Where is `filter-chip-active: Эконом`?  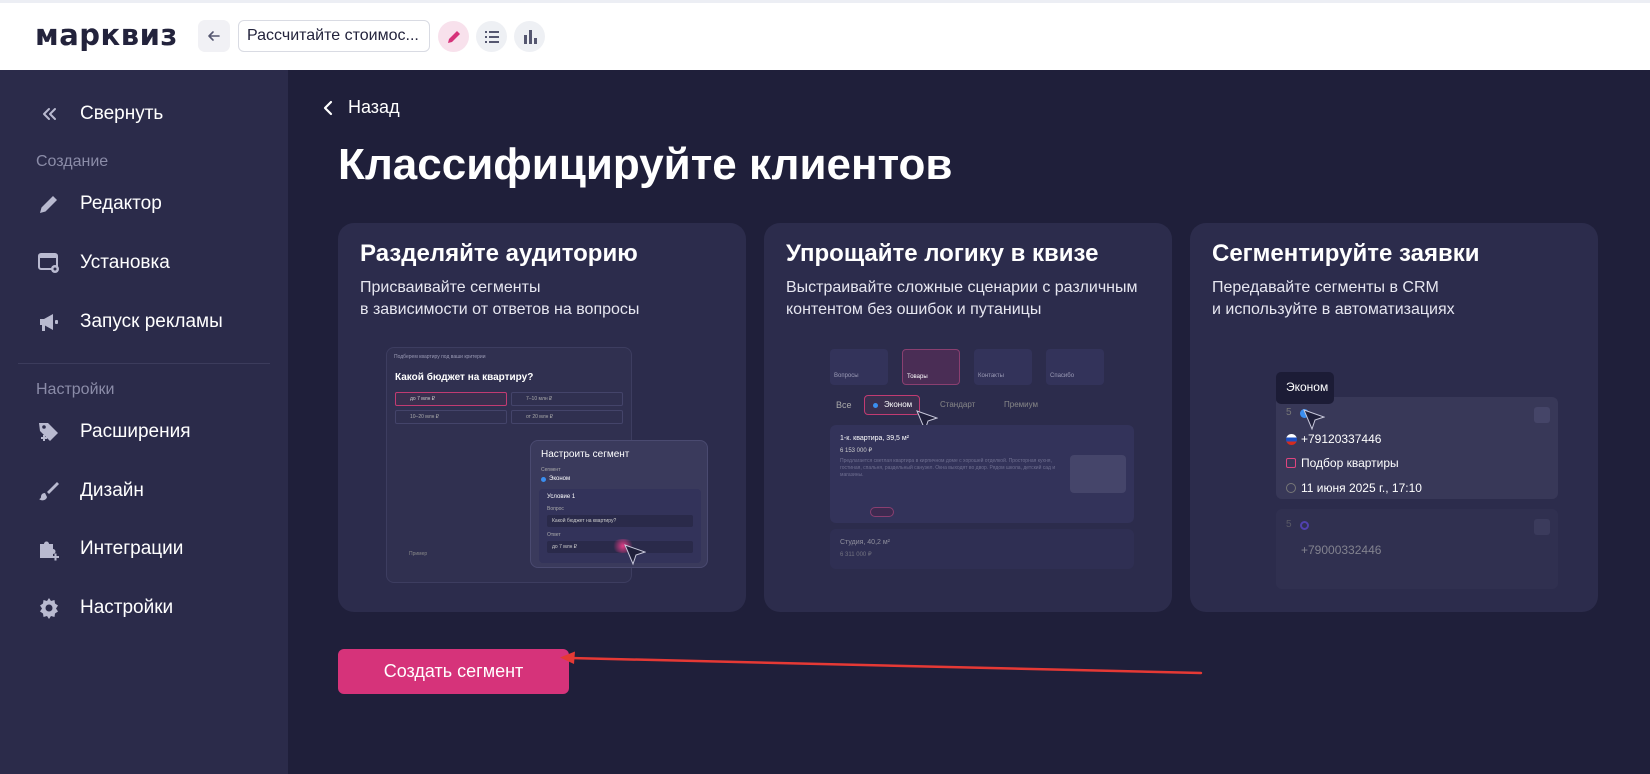
filter-chip-active: Эконом is located at coordinates (892, 405).